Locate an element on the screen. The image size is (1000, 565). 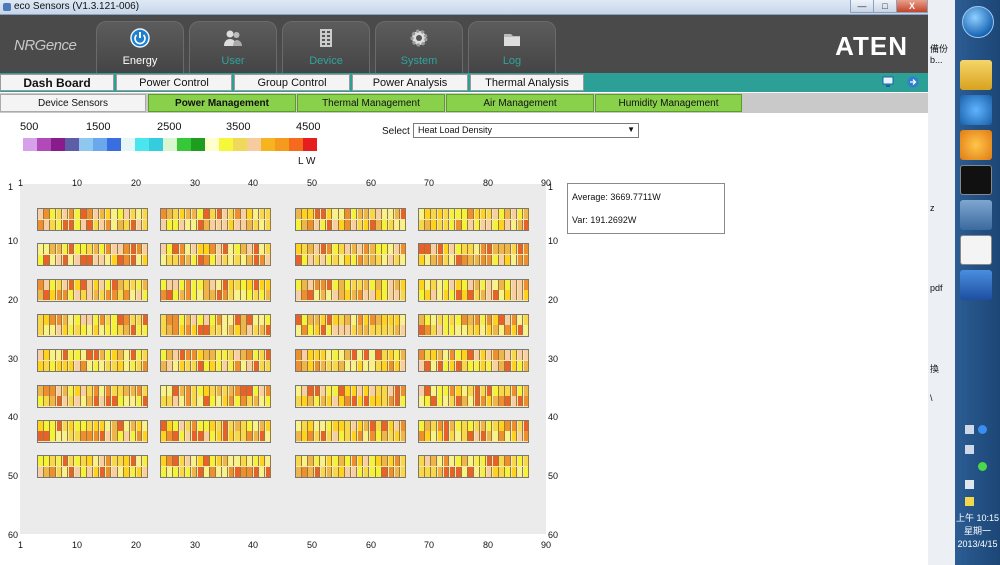
tab-device: Device is located at coordinates (326, 47).